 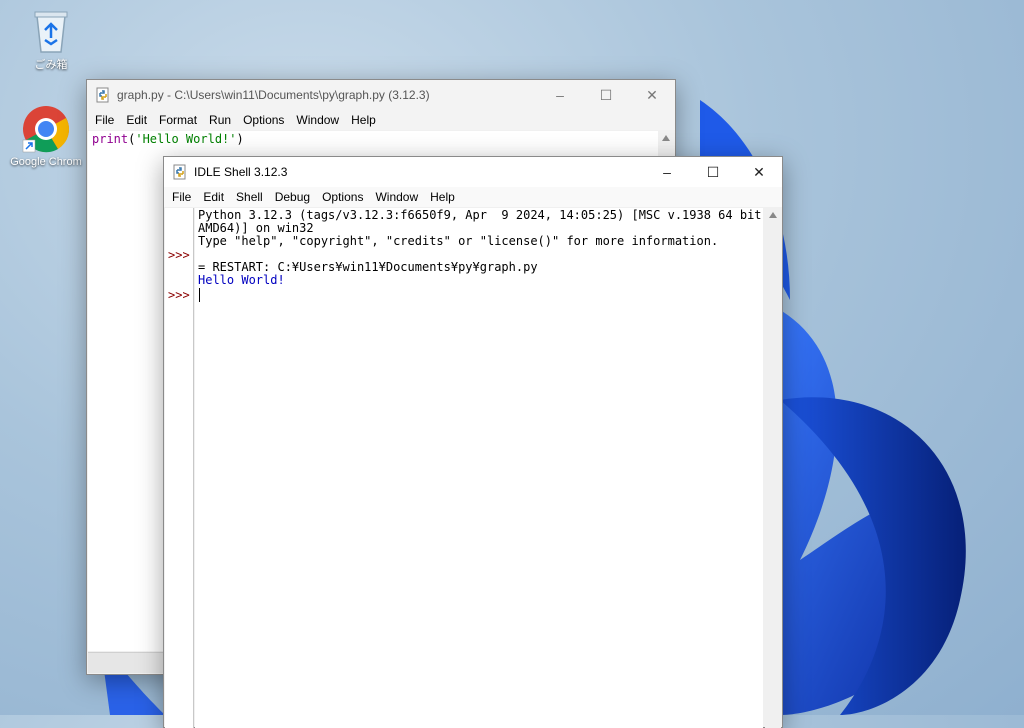 I want to click on shell-titlebar: IDLE Shell 3.12.3 – ☐ ✕, so click(x=473, y=172).